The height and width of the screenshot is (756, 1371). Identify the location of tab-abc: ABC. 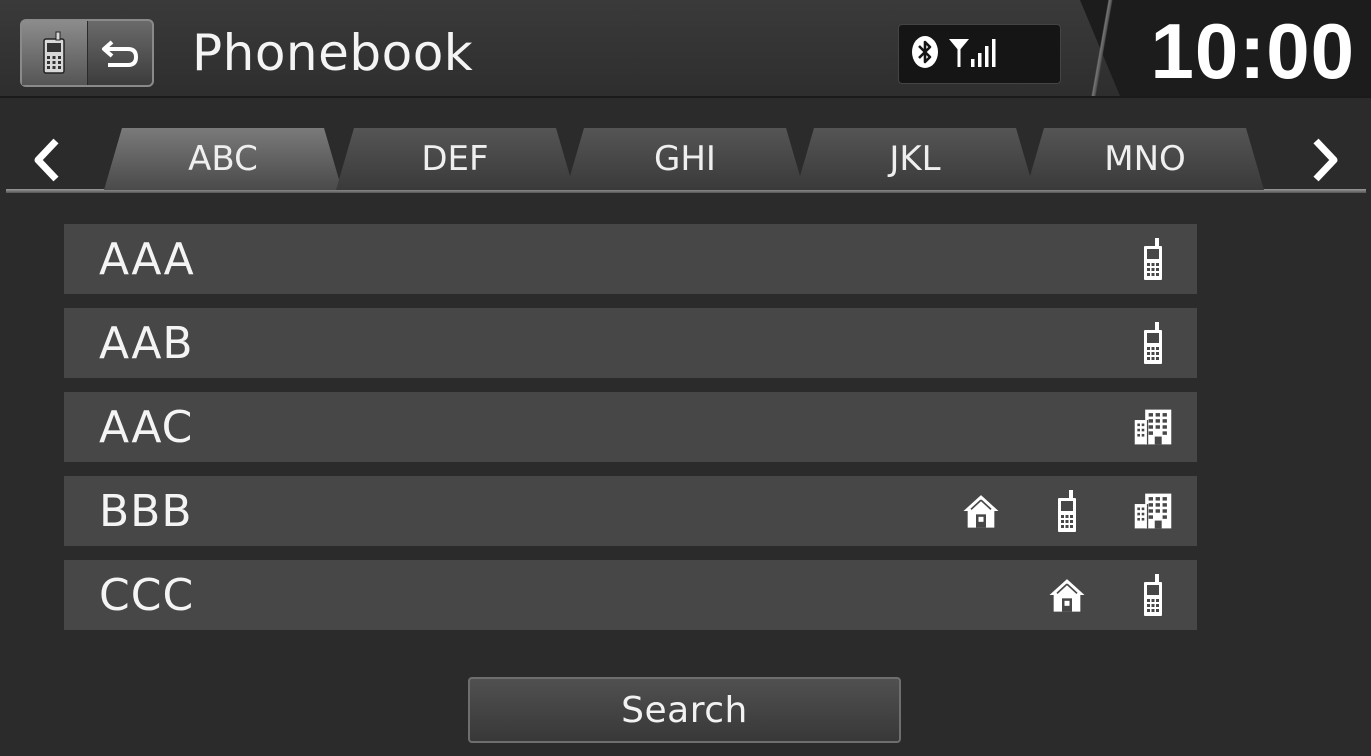
(223, 159).